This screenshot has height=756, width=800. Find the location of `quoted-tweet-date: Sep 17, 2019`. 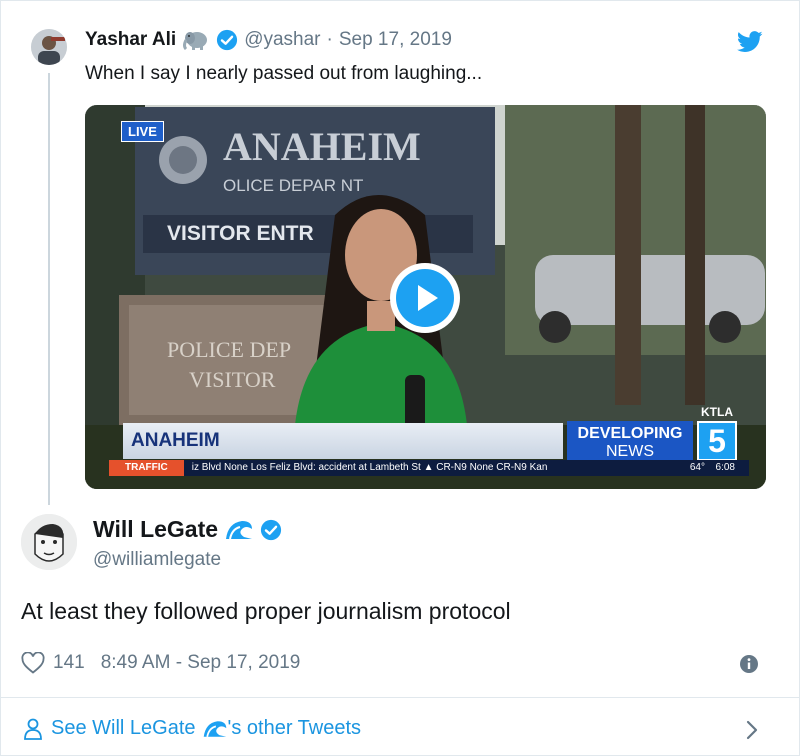

quoted-tweet-date: Sep 17, 2019 is located at coordinates (395, 40).